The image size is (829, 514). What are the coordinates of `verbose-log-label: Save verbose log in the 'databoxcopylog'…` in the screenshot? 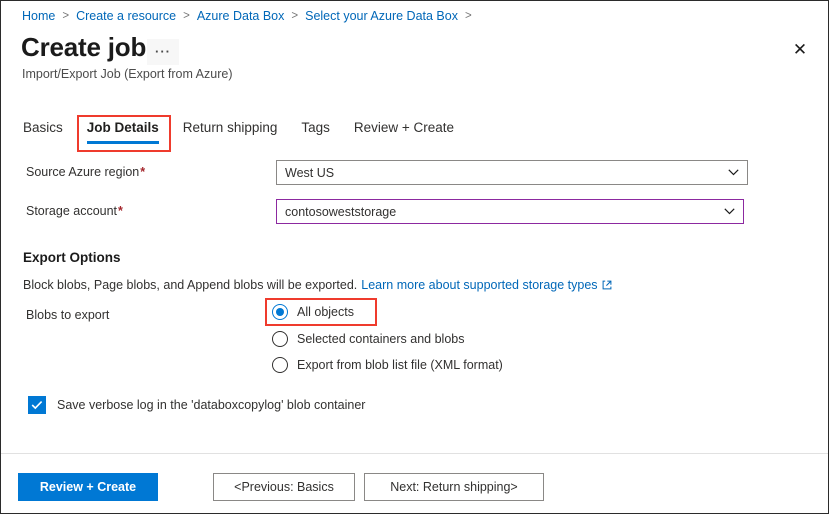 It's located at (211, 405).